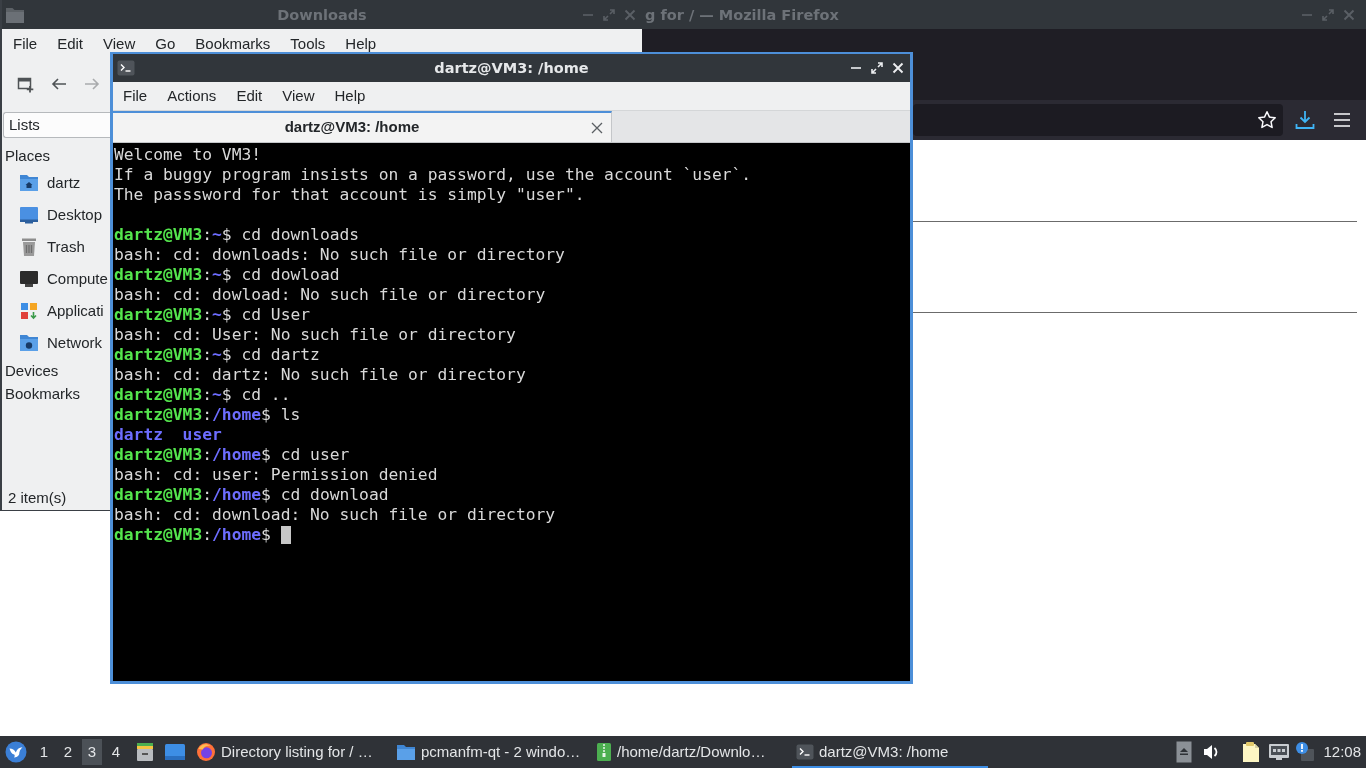 This screenshot has width=1366, height=768. I want to click on prompt-line: dartz@VM3:~$ cd downloads, so click(237, 235).